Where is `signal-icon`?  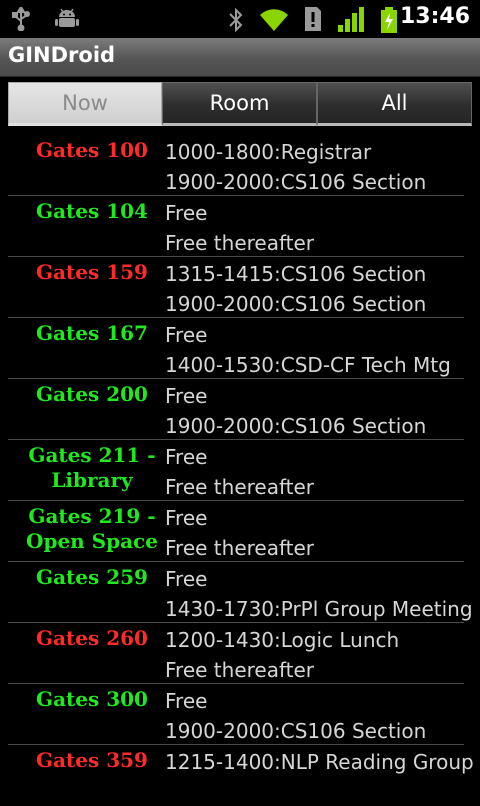
signal-icon is located at coordinates (351, 19).